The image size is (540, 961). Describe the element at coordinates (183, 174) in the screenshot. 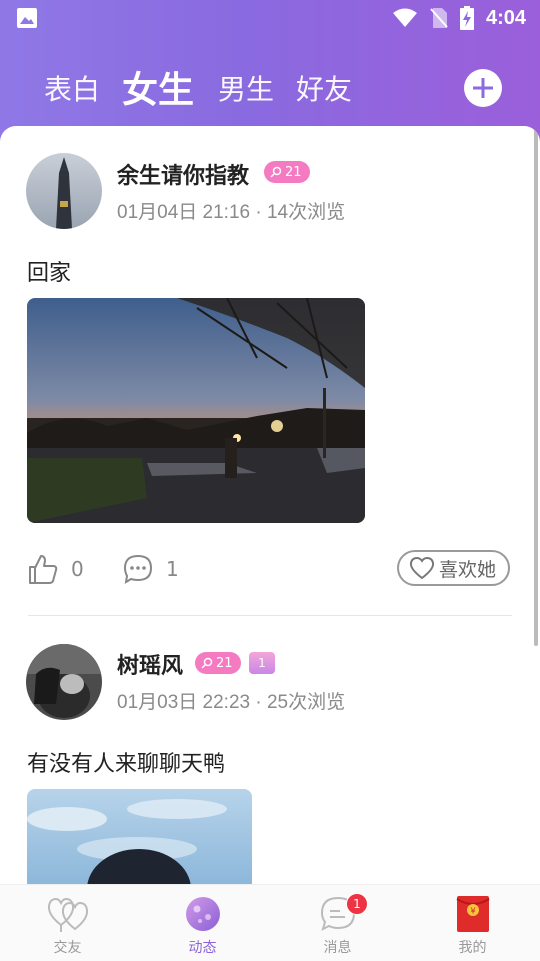

I see `post-username: 余生请你指教` at that location.